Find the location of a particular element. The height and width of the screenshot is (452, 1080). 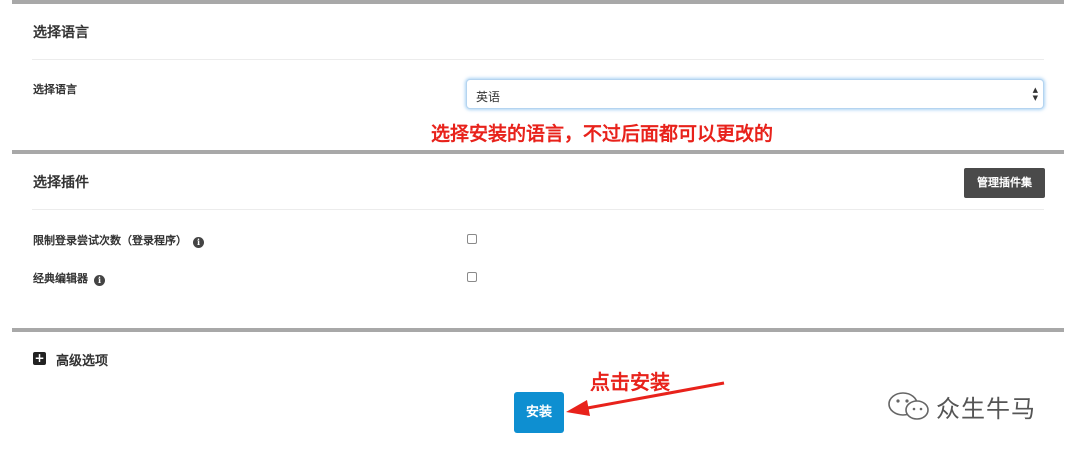

language-select: 英语 ▲ ▼ is located at coordinates (755, 94).